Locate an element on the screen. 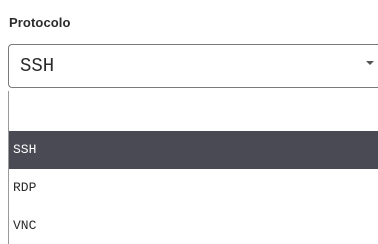 The width and height of the screenshot is (378, 244). caret-down-icon is located at coordinates (370, 63).